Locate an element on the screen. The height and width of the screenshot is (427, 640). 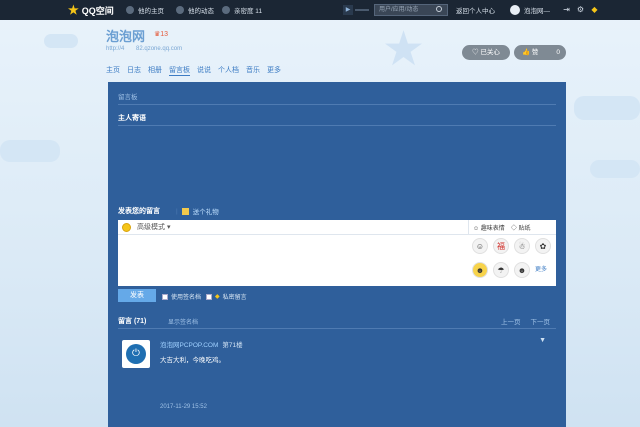
tab-music: 音乐 is located at coordinates (253, 70).